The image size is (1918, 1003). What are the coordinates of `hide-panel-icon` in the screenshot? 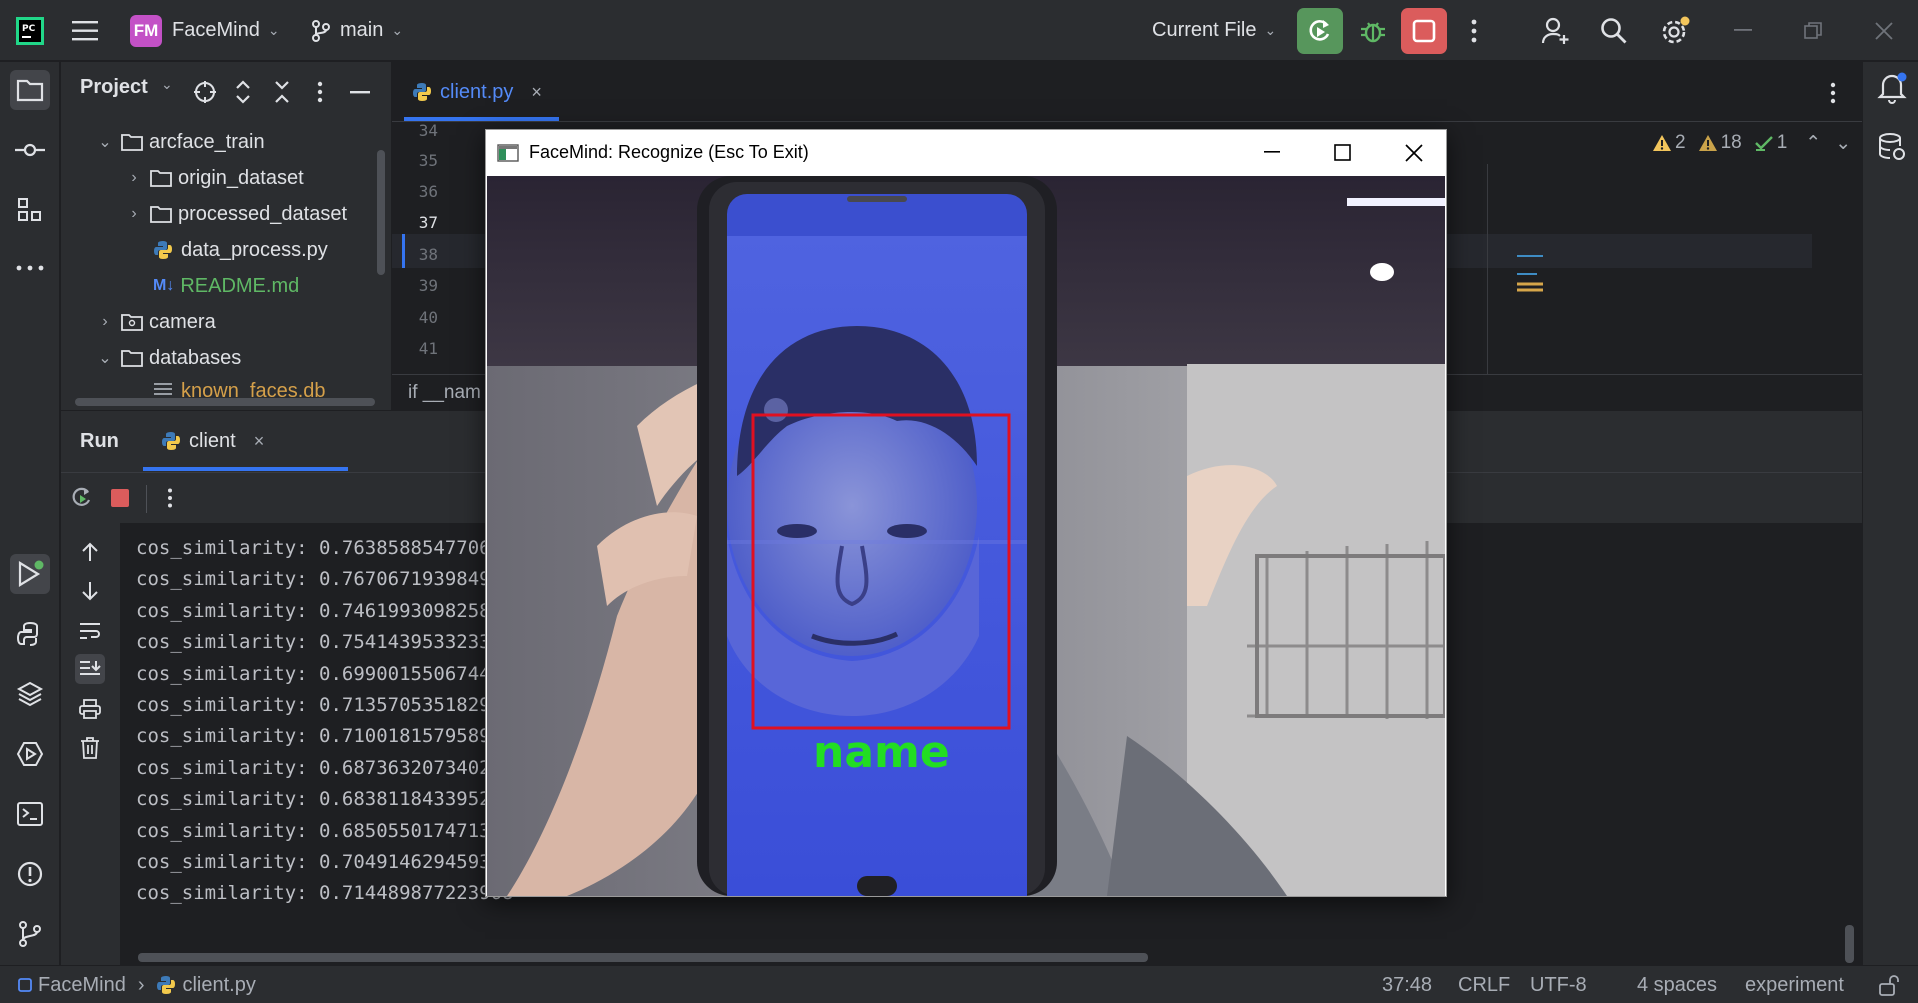 It's located at (360, 92).